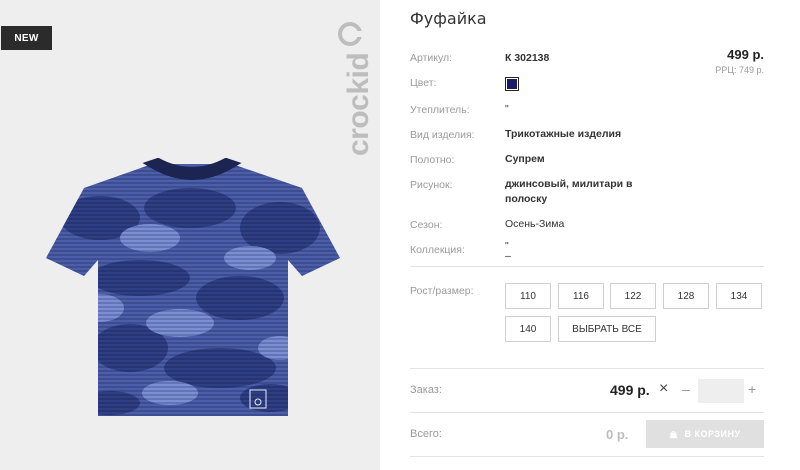 This screenshot has width=800, height=470. What do you see at coordinates (527, 58) in the screenshot?
I see `article-value: К 302138` at bounding box center [527, 58].